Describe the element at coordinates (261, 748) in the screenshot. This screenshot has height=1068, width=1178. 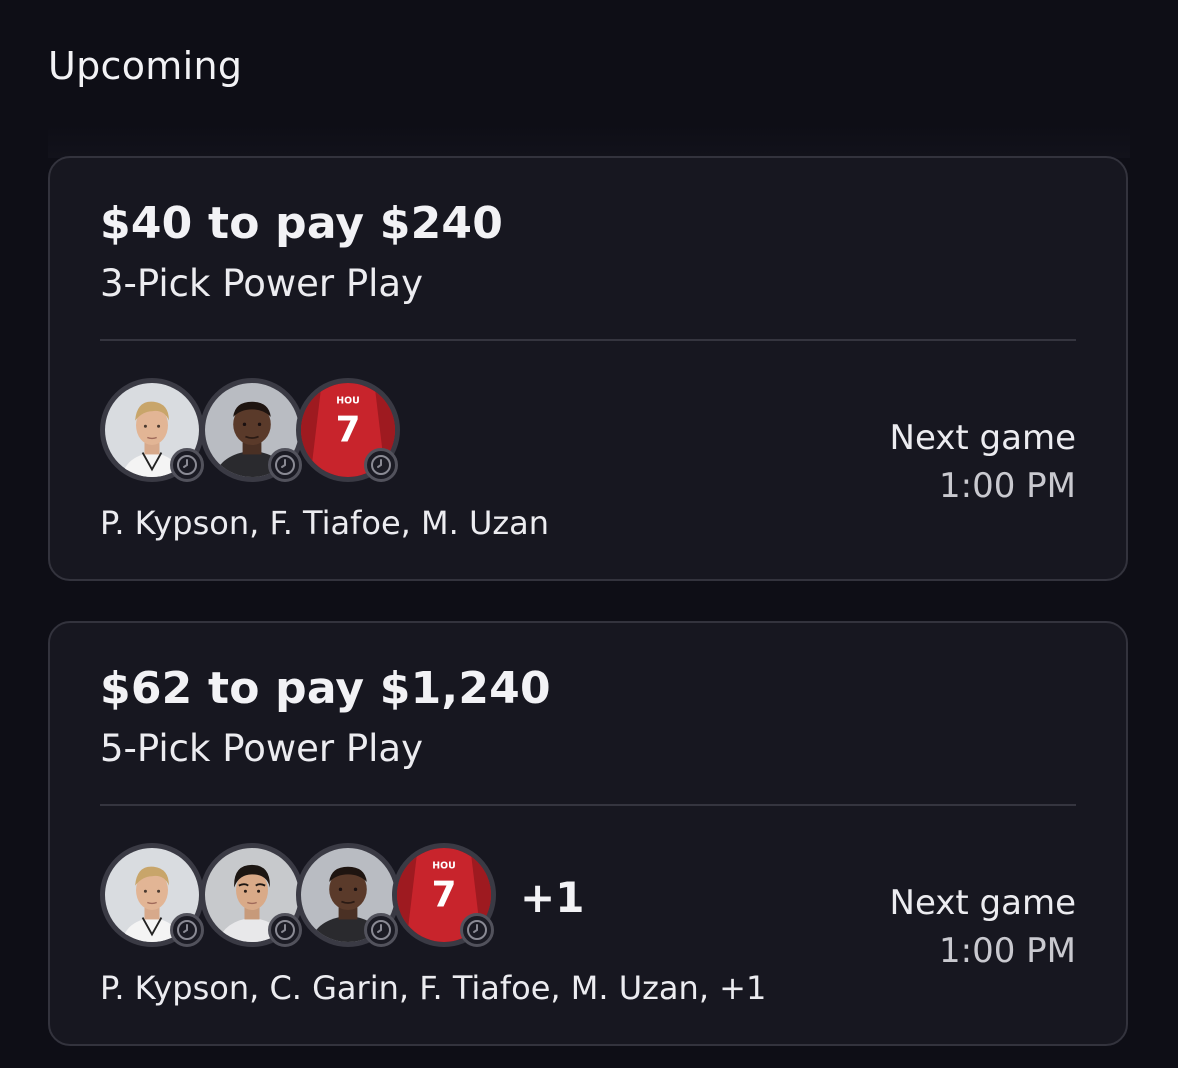
I see `entry-play-type: 5-Pick Power Play` at that location.